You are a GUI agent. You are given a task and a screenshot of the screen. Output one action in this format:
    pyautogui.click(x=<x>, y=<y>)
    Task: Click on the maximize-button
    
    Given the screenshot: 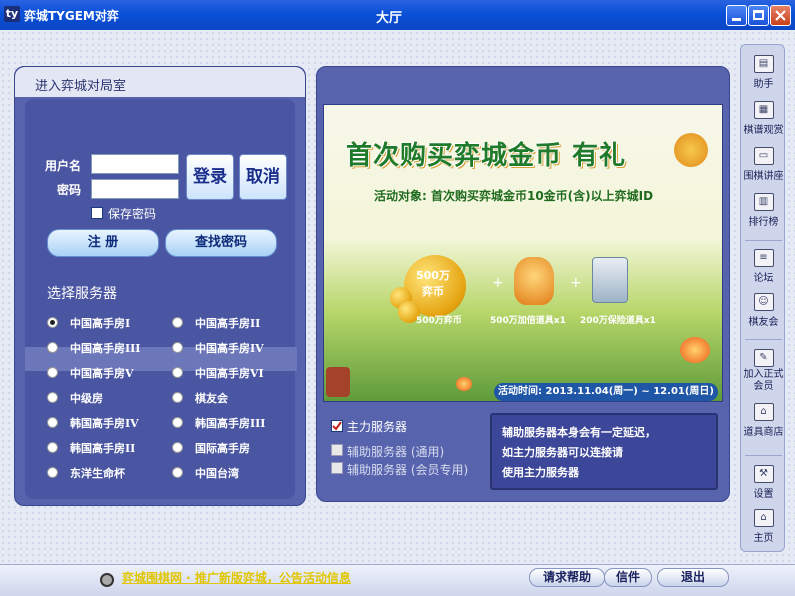 What is the action you would take?
    pyautogui.click(x=758, y=15)
    